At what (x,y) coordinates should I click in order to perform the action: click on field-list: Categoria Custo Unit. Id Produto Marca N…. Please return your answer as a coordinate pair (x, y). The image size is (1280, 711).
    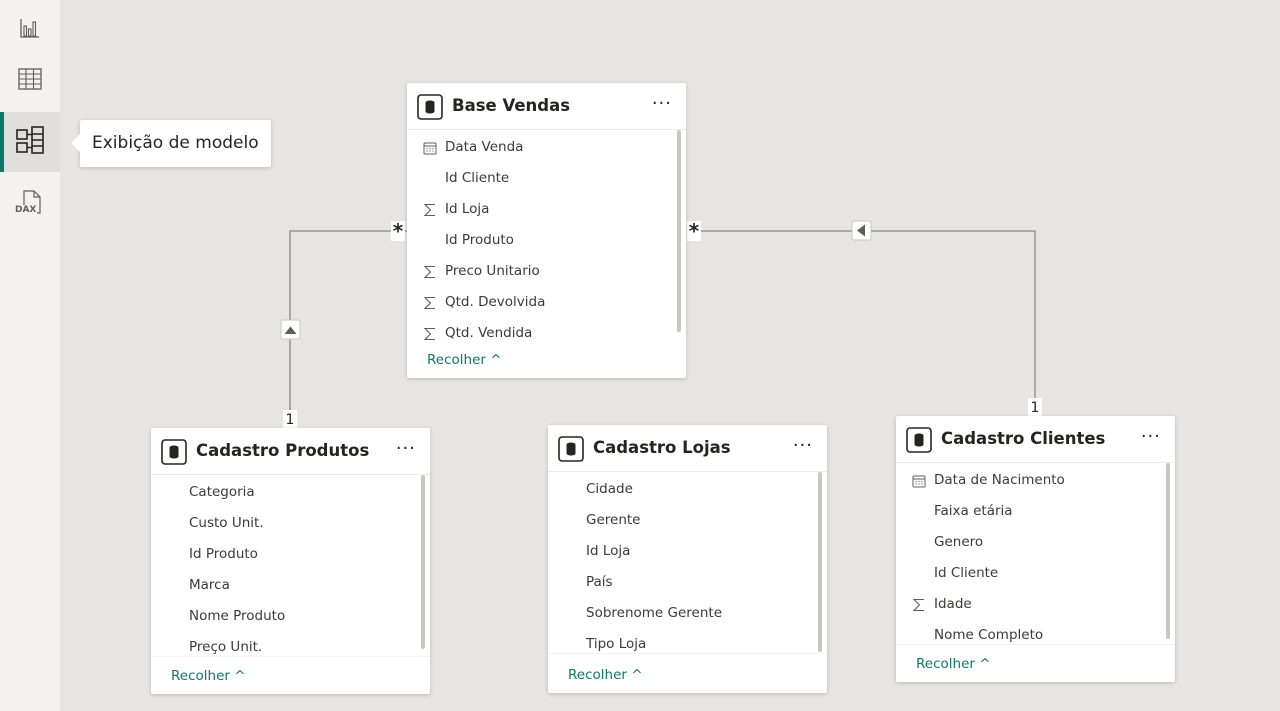
    Looking at the image, I should click on (290, 569).